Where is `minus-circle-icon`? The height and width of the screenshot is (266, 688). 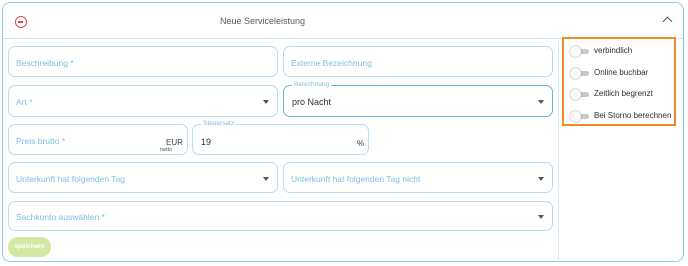 minus-circle-icon is located at coordinates (21, 22).